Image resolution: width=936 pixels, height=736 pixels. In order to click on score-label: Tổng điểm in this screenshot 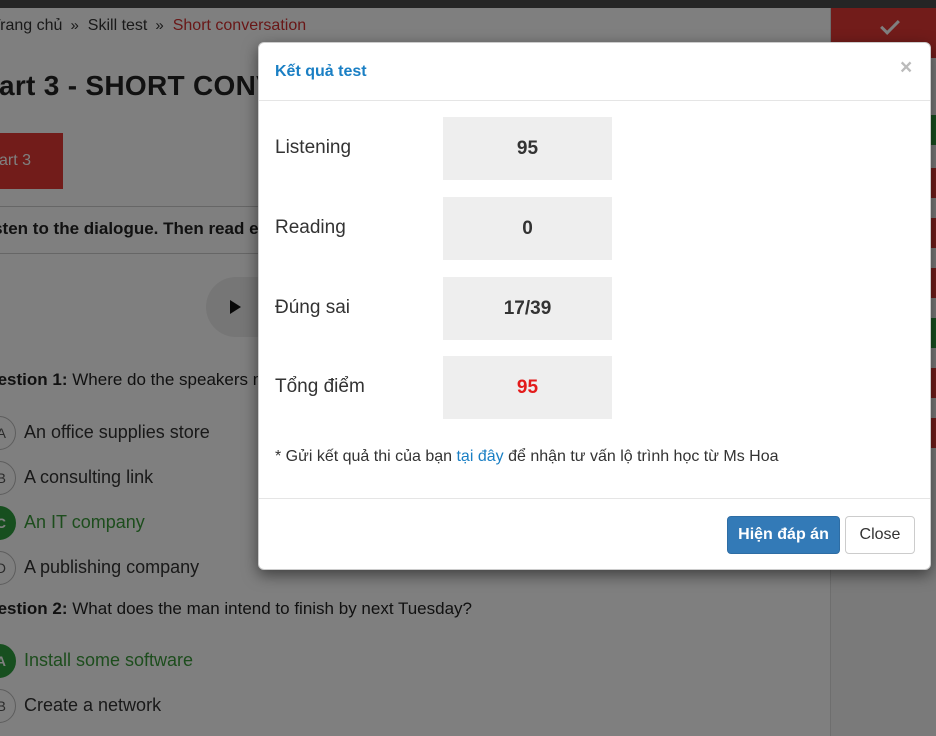, I will do `click(320, 386)`.